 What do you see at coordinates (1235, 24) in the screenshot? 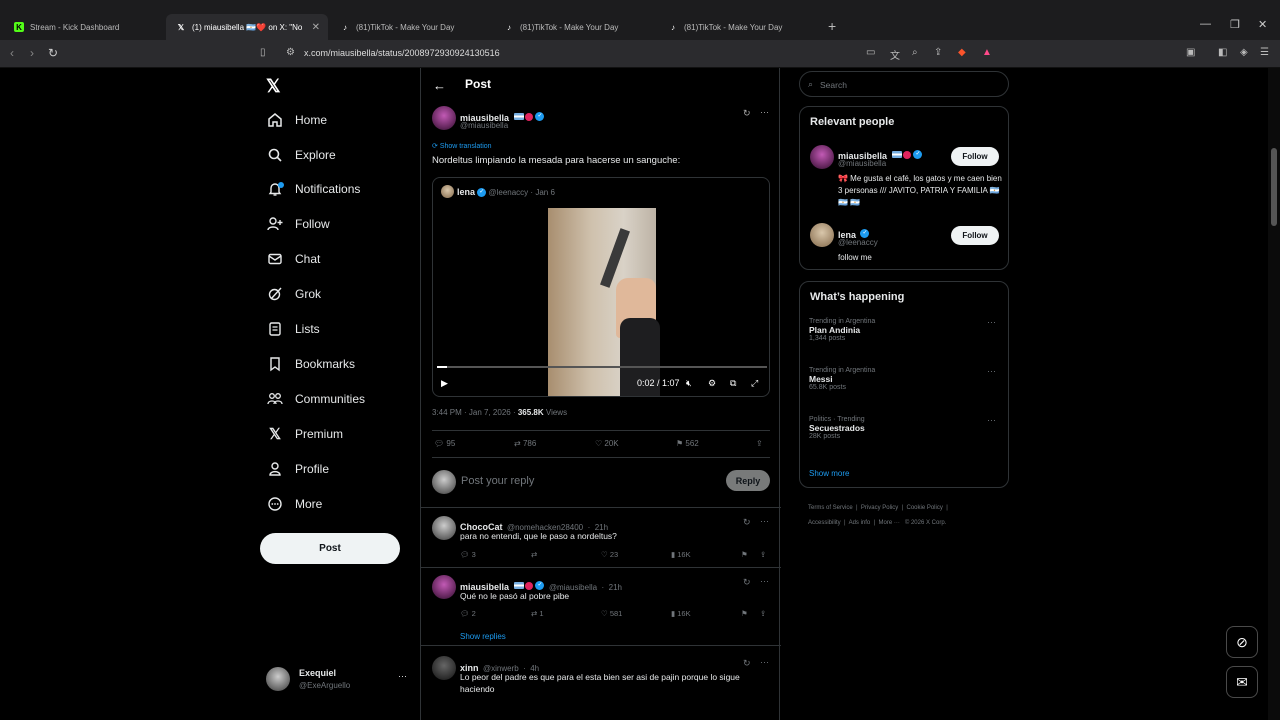
I see `maximize-button: ❐` at bounding box center [1235, 24].